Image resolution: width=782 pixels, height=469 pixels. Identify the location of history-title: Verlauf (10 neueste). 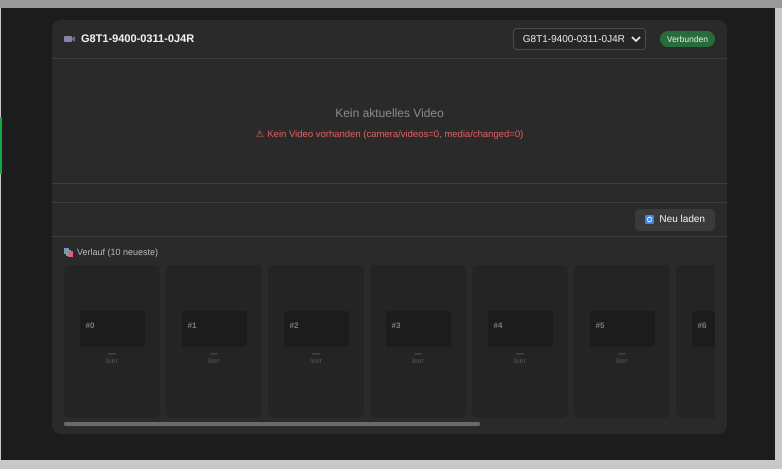
(117, 252).